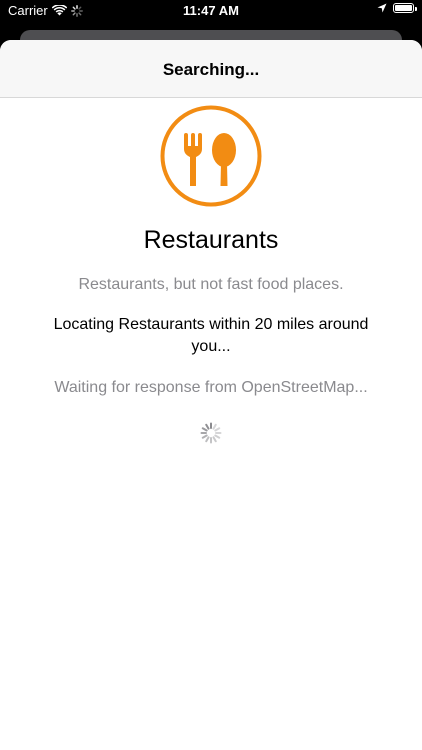 The height and width of the screenshot is (750, 422). I want to click on status-right, so click(397, 8).